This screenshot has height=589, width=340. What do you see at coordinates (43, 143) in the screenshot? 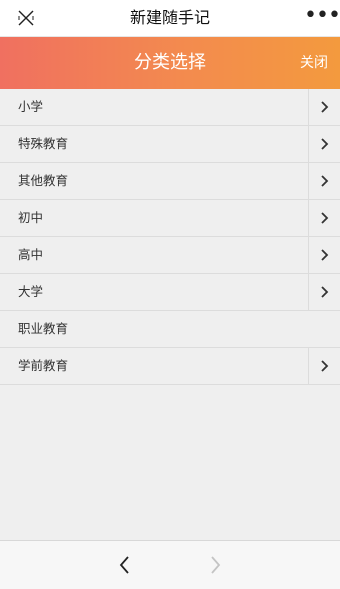
I see `list-item-label: 特殊教育` at bounding box center [43, 143].